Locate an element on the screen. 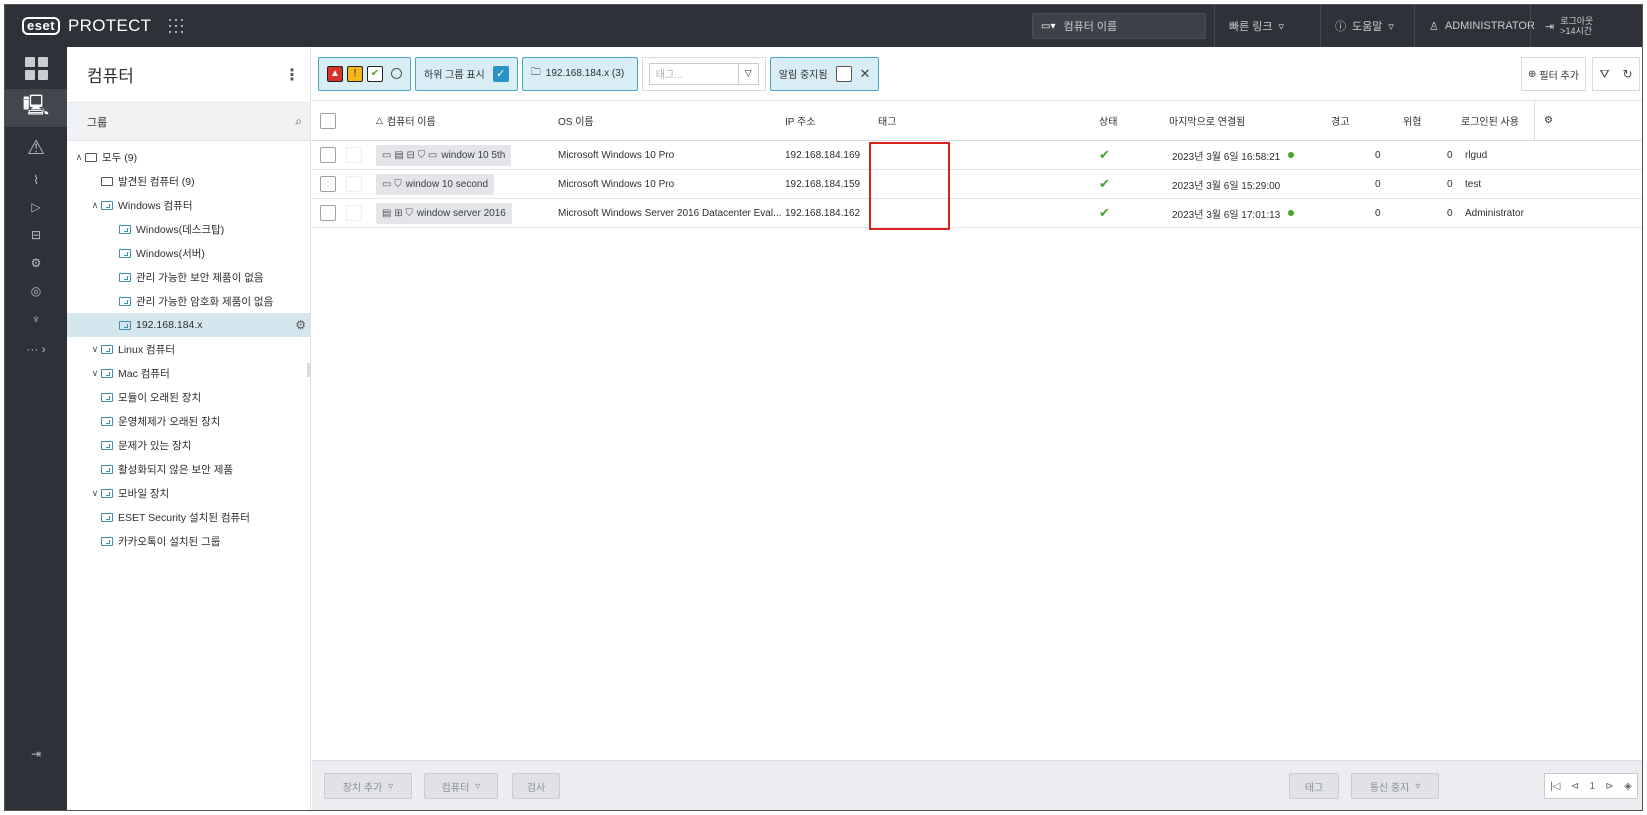 The image size is (1647, 815). tree-node: ∨ 모바일 장치 is located at coordinates (188, 493).